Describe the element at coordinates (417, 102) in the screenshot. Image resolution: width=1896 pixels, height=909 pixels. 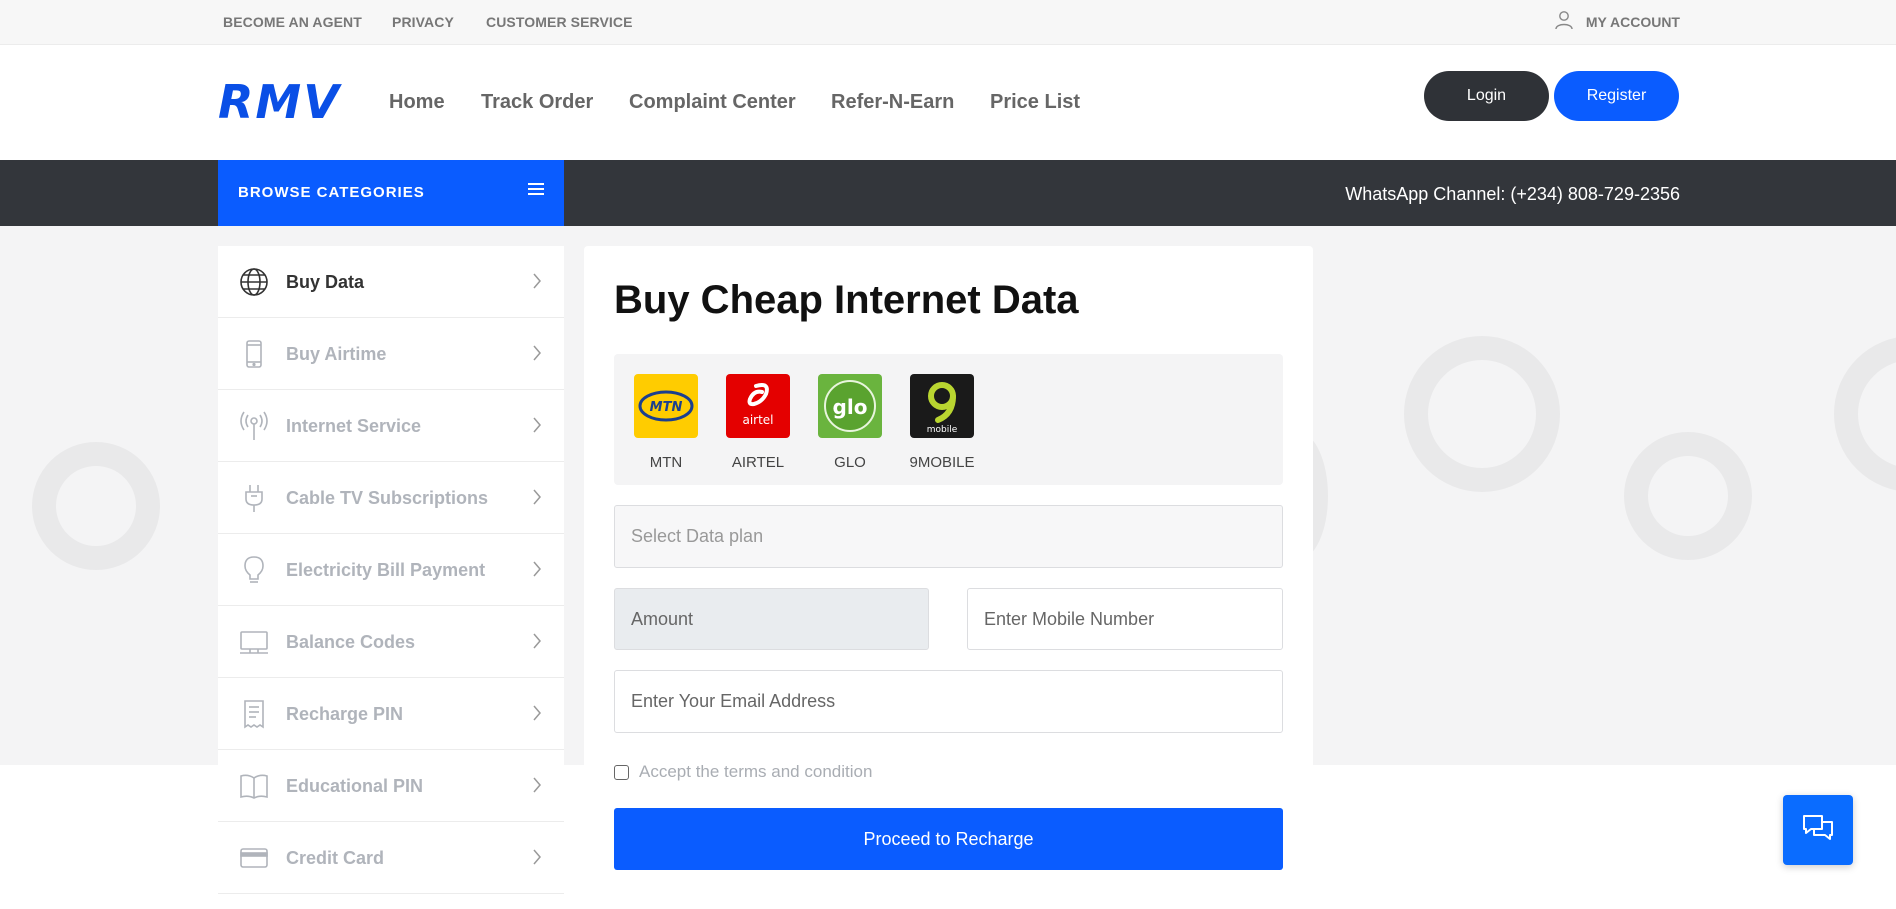
I see `nav-home: Home` at that location.